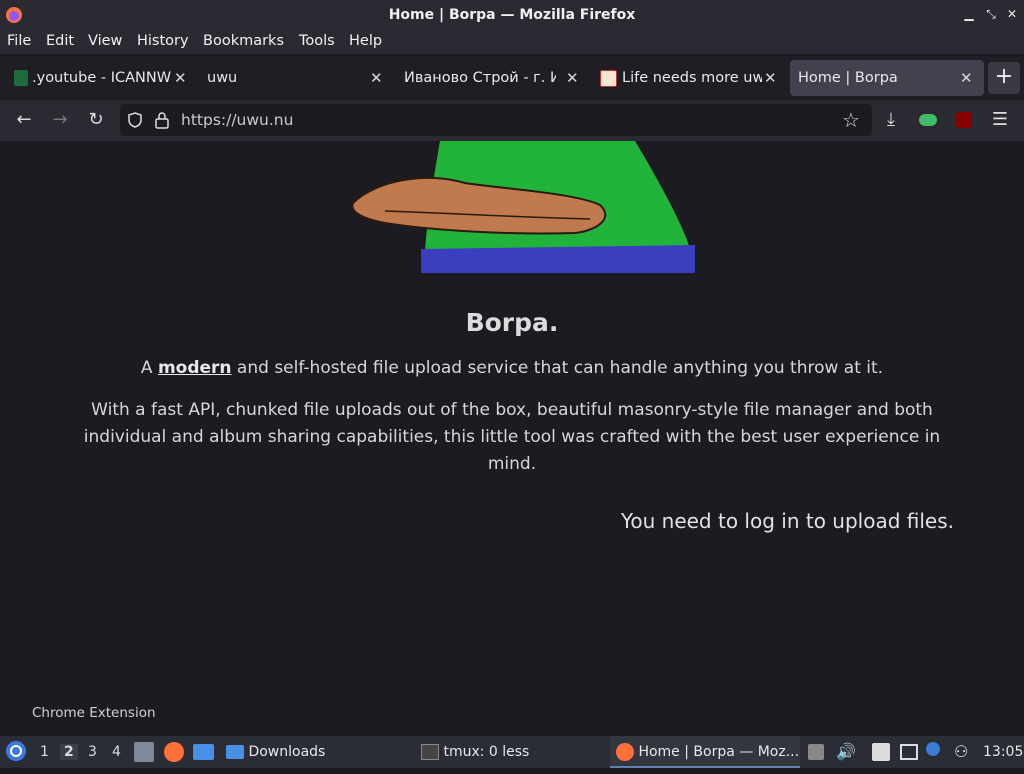 This screenshot has width=1024, height=774. Describe the element at coordinates (203, 752) in the screenshot. I see `desktop-icon` at that location.